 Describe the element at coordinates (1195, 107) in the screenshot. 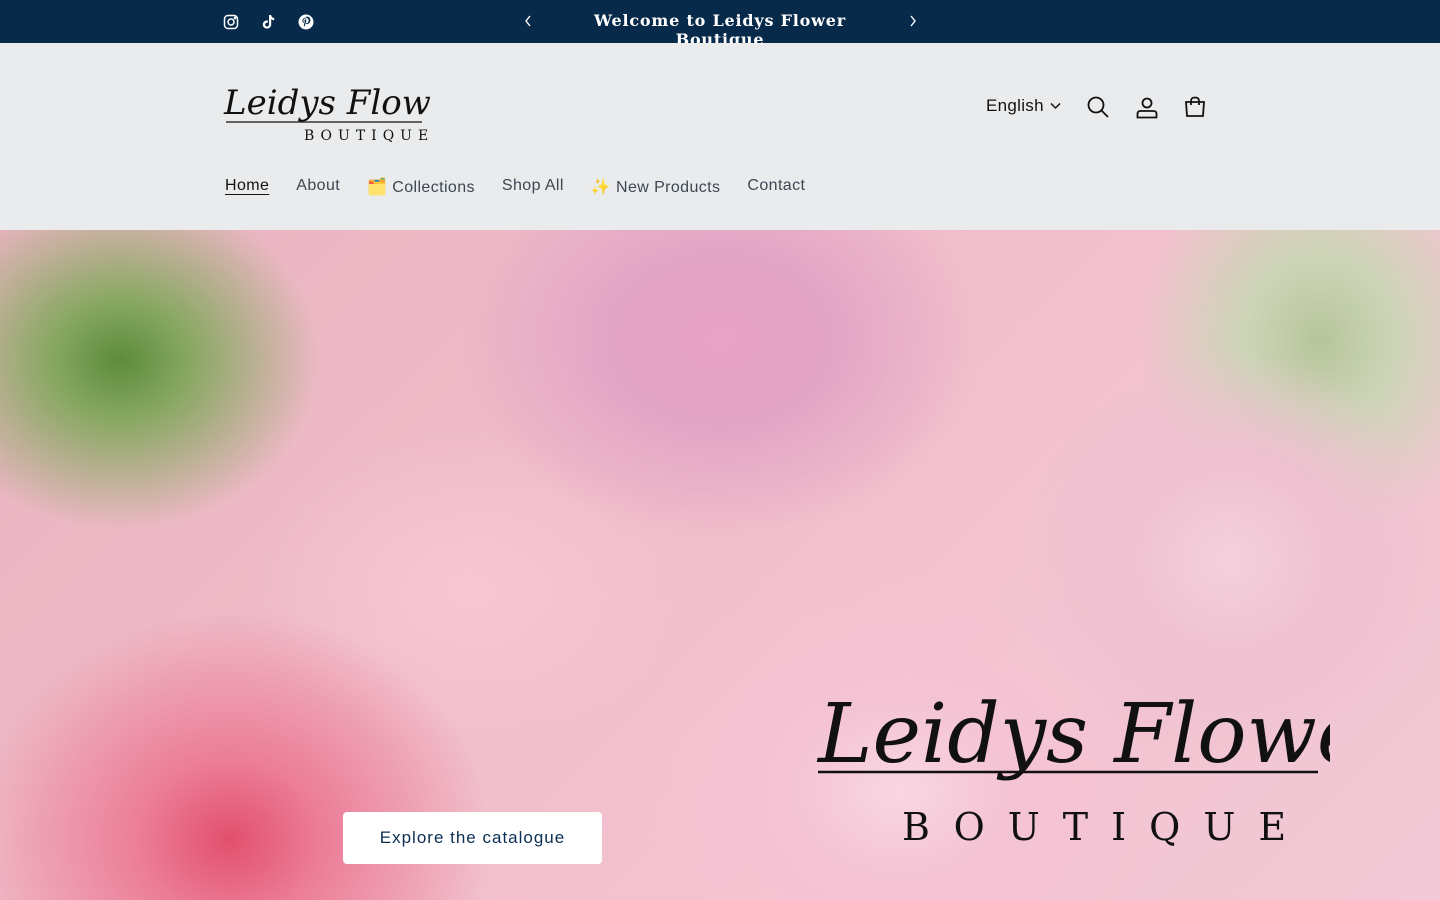

I see `cart-icon` at that location.